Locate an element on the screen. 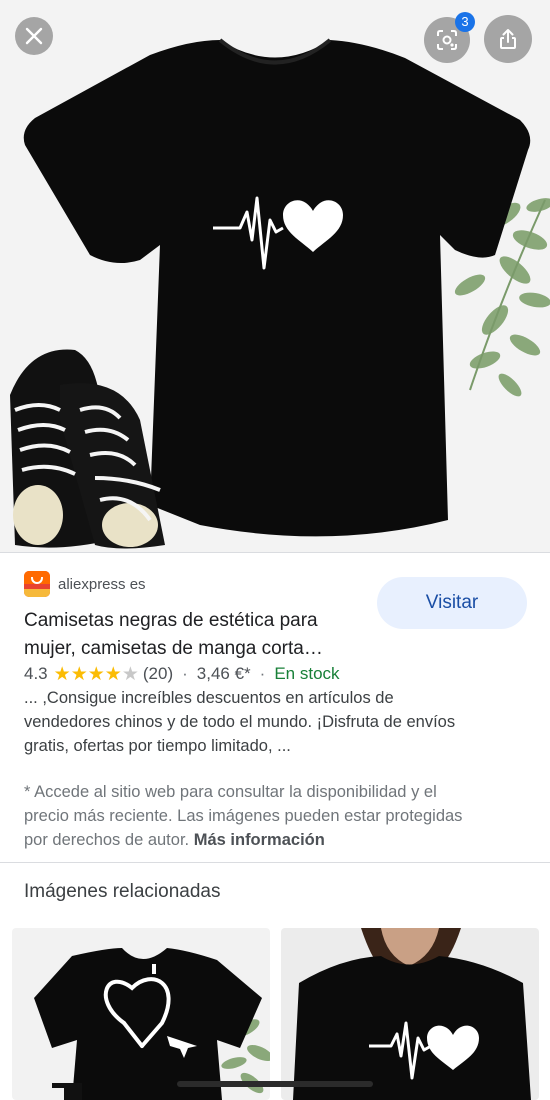  aliexpress-logo-icon is located at coordinates (37, 584).